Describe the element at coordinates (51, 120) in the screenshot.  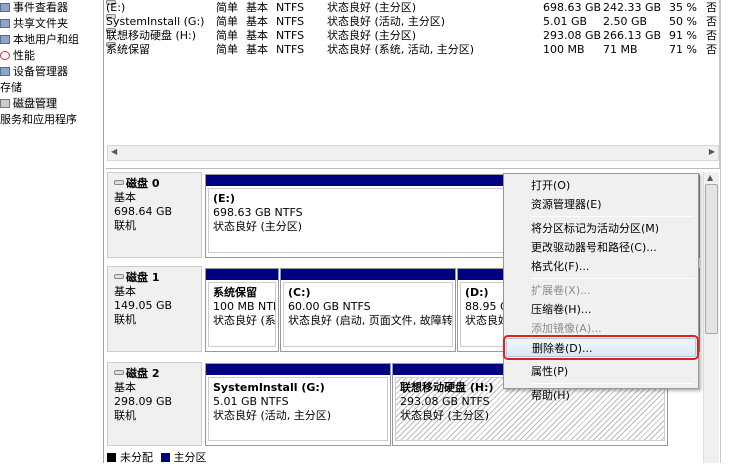
I see `tree-item-services: 服务和应用程序` at that location.